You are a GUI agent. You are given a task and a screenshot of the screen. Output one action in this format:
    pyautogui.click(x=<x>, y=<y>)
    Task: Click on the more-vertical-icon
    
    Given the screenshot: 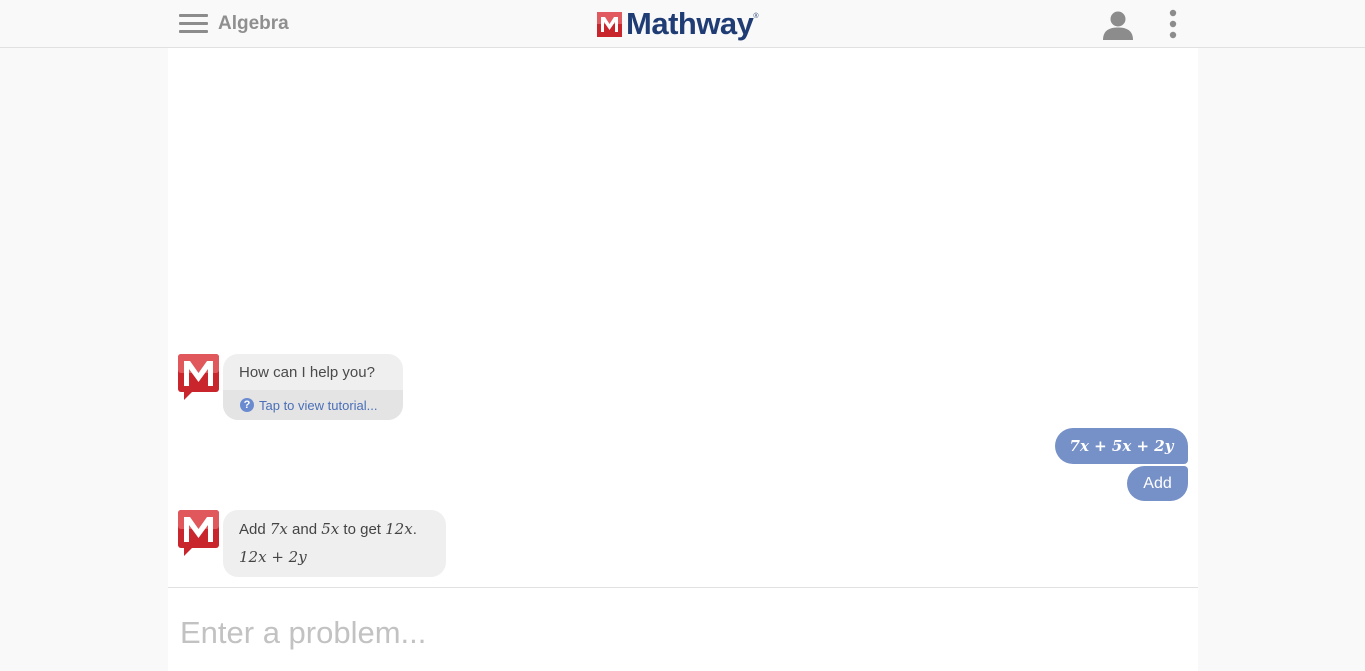 What is the action you would take?
    pyautogui.click(x=1173, y=24)
    